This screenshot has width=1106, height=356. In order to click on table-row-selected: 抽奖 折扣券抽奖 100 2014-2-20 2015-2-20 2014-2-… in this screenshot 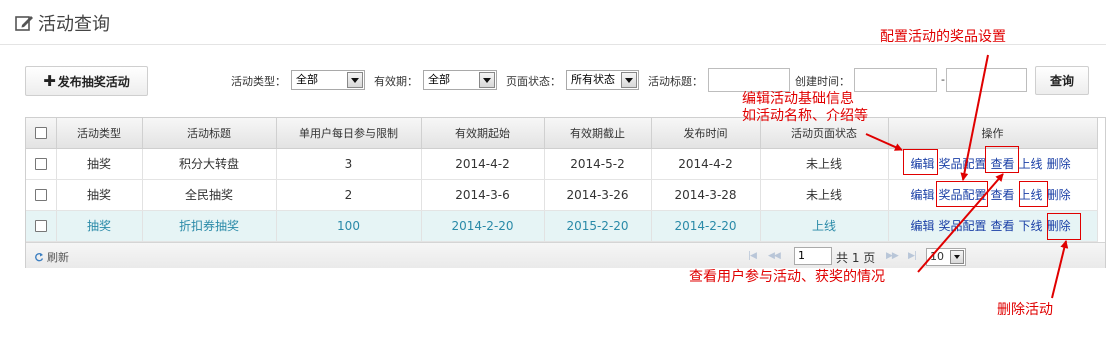, I will do `click(562, 226)`.